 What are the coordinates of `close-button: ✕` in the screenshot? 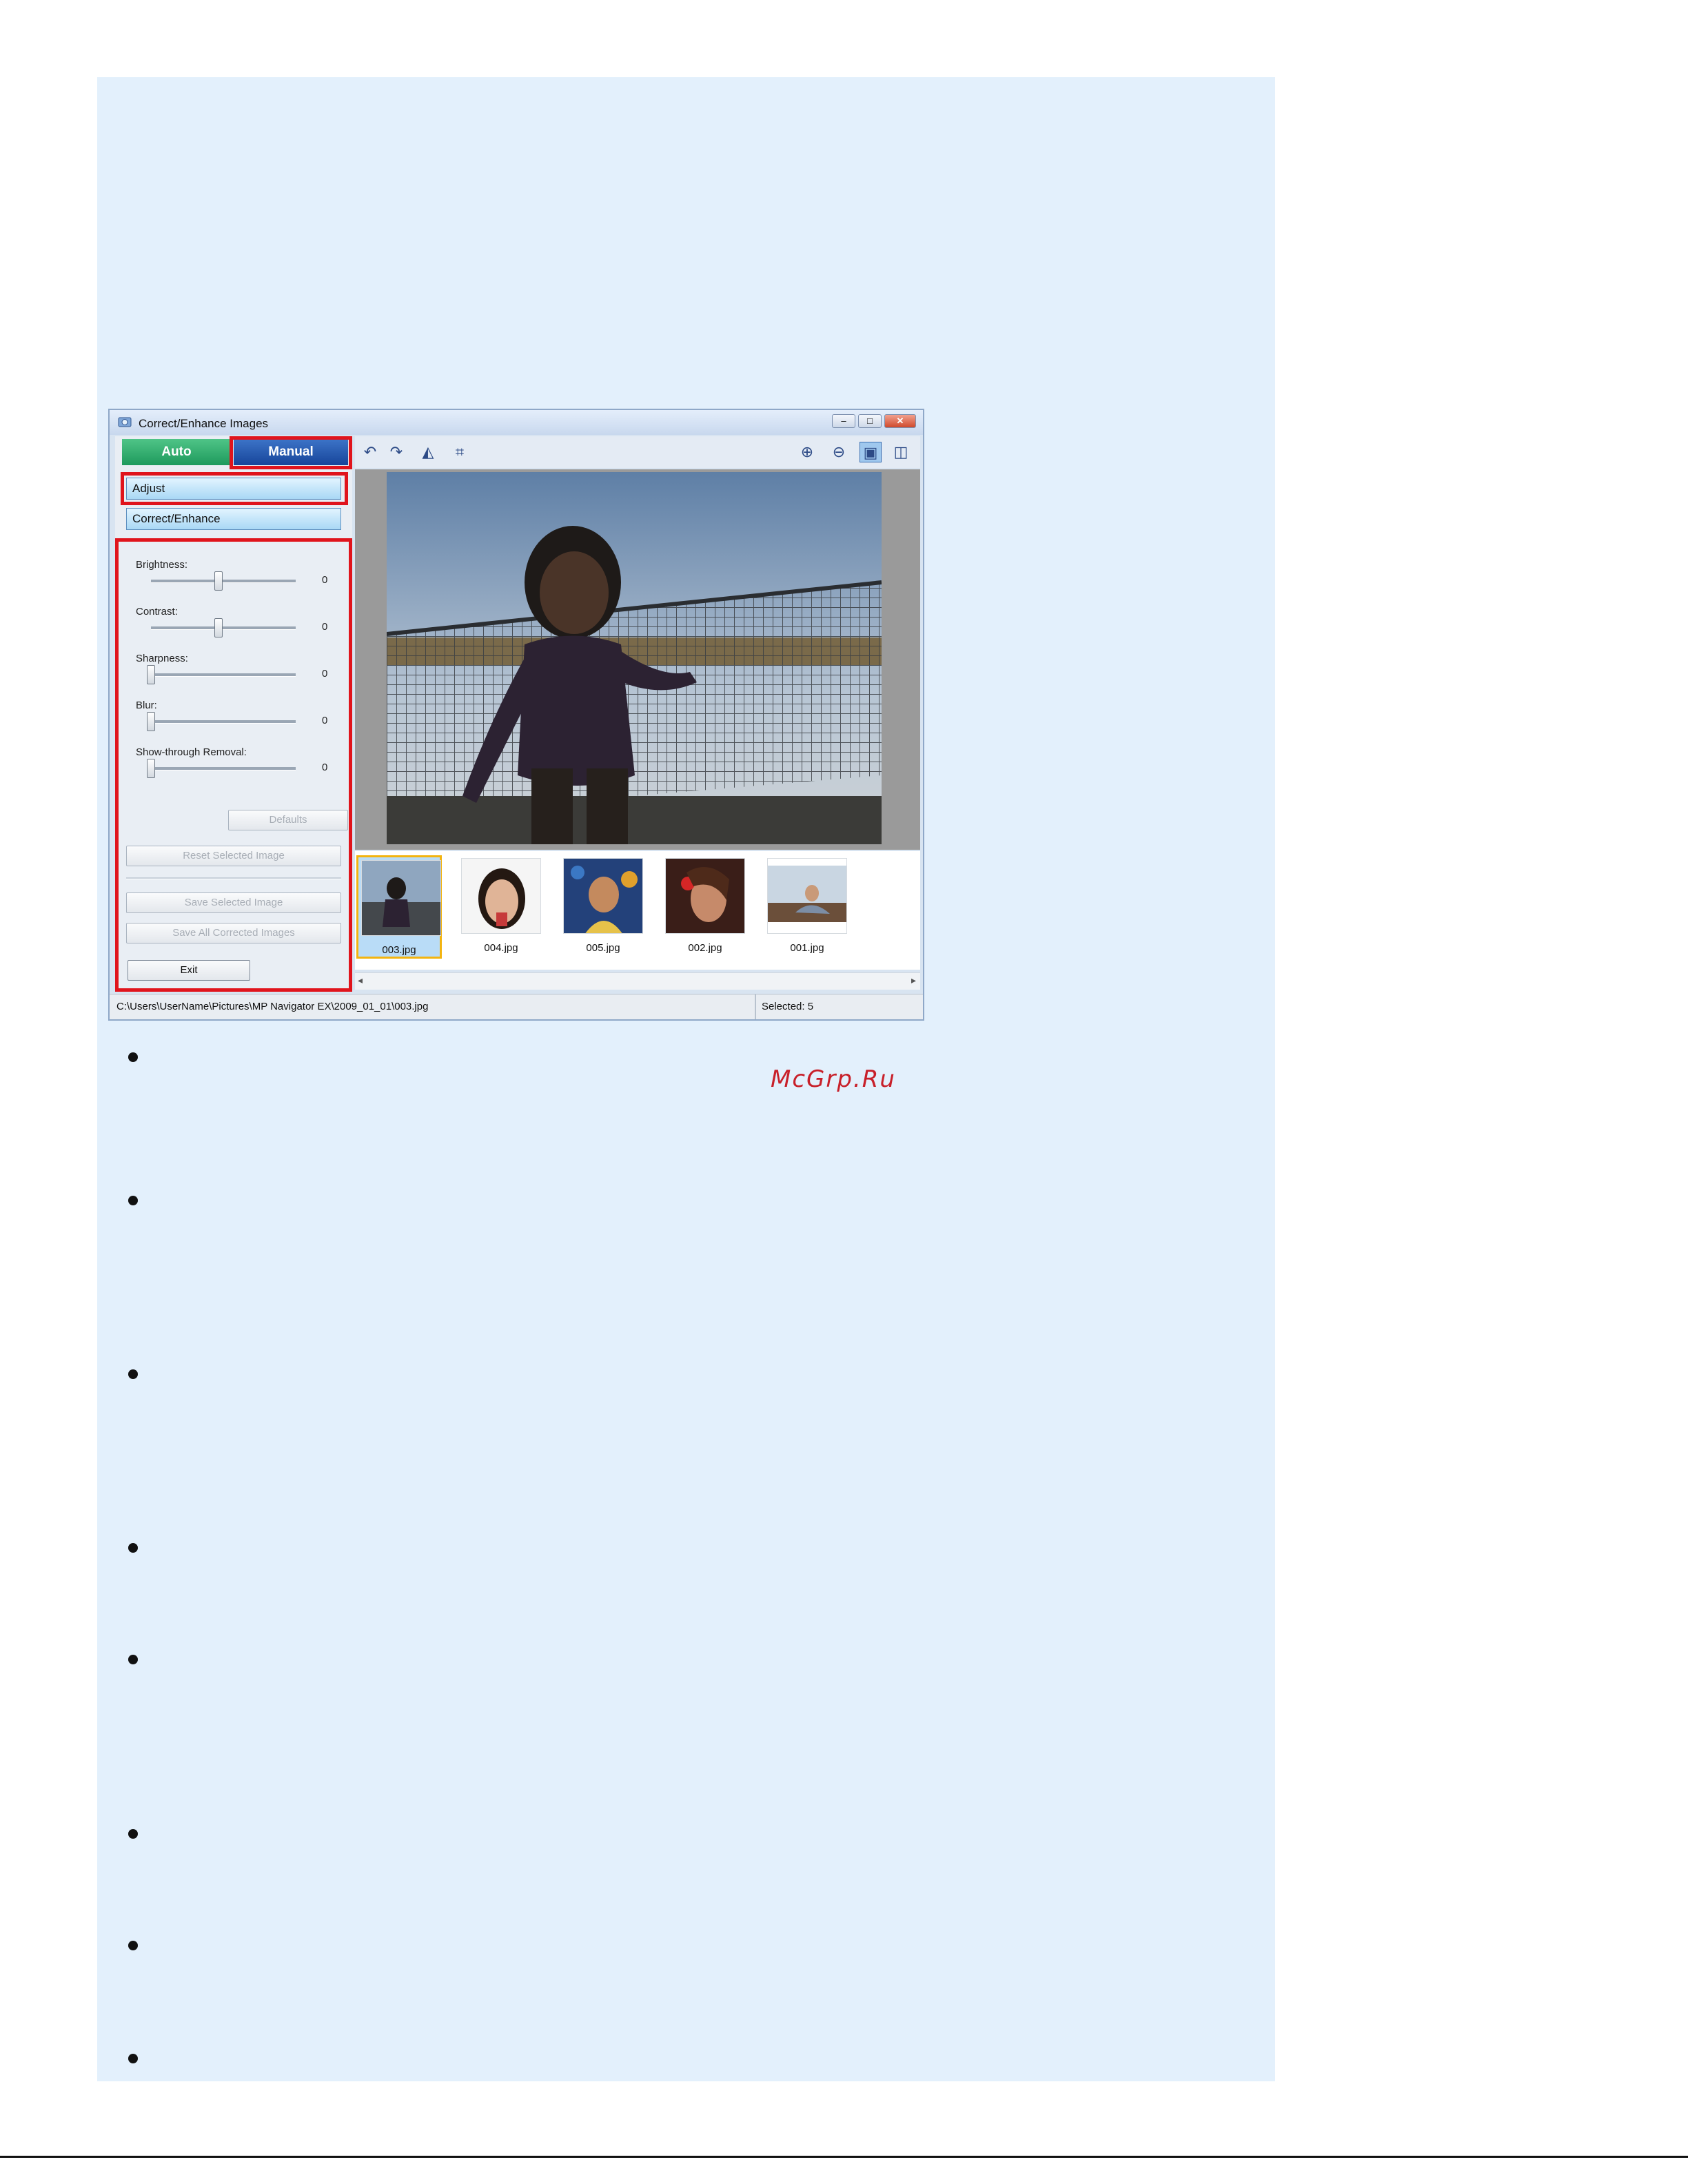 It's located at (900, 421).